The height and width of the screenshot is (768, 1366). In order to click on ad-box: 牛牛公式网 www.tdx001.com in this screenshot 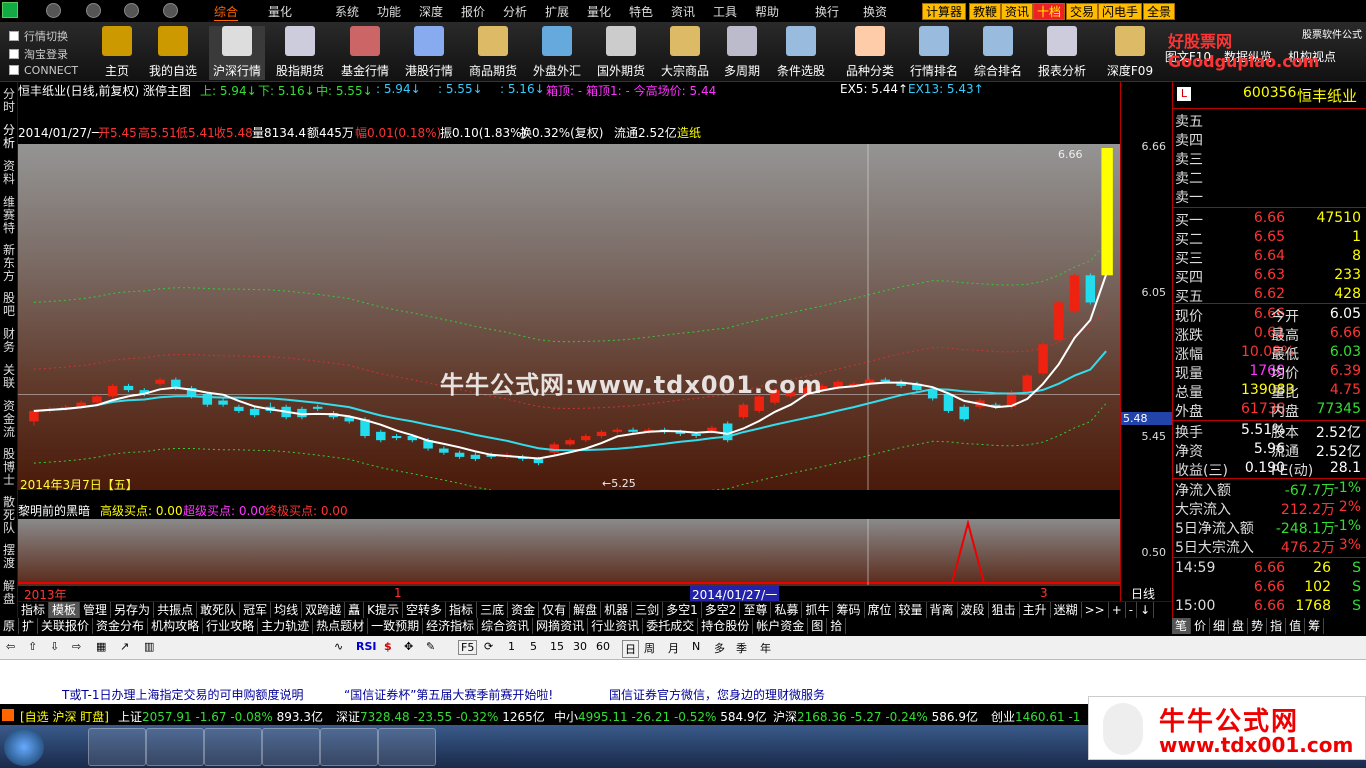, I will do `click(1227, 728)`.